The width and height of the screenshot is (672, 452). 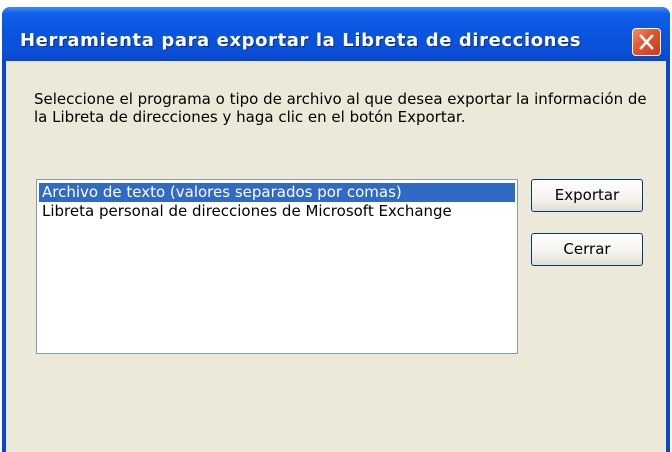 What do you see at coordinates (587, 249) in the screenshot?
I see `close-button: Cerrar` at bounding box center [587, 249].